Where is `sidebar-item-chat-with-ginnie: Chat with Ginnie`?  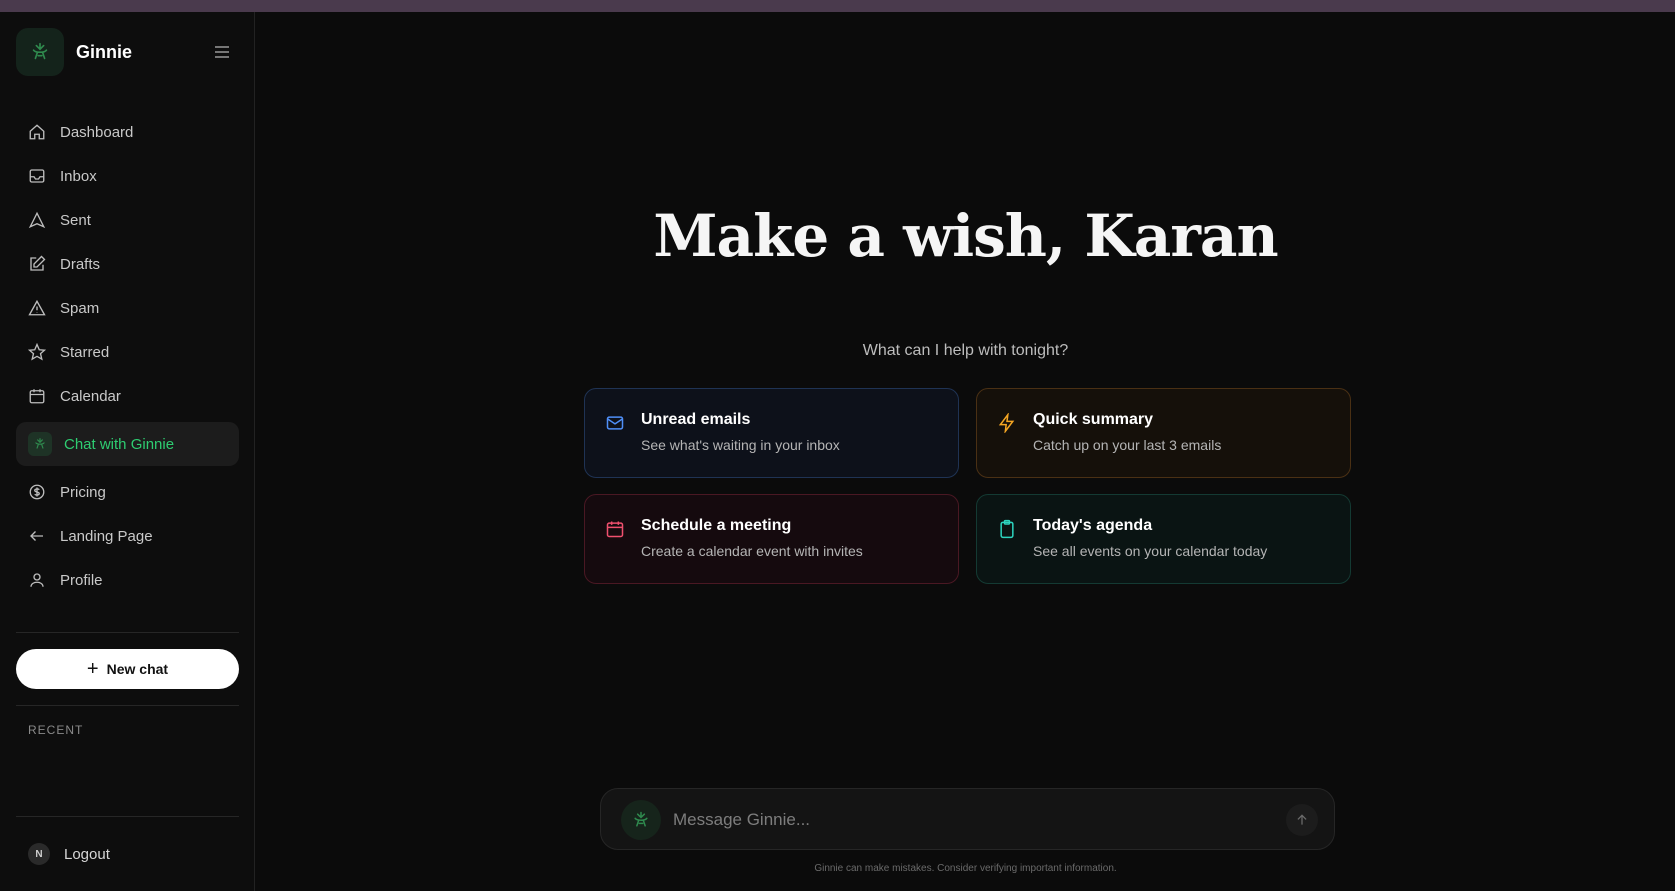 sidebar-item-chat-with-ginnie: Chat with Ginnie is located at coordinates (127, 444).